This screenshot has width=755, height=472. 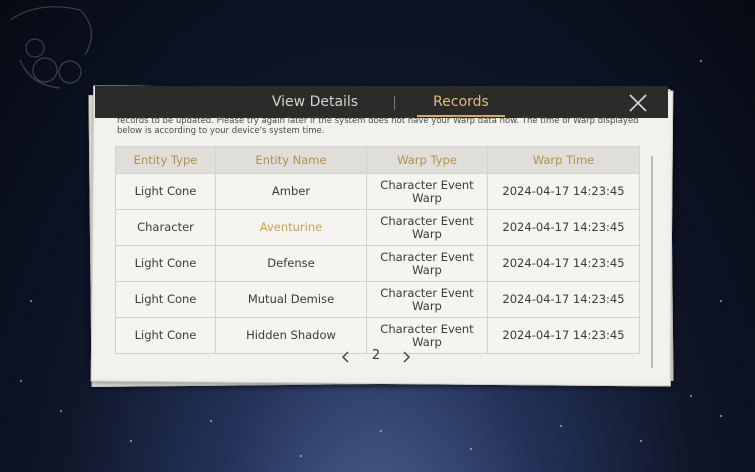 What do you see at coordinates (381, 358) in the screenshot?
I see `pagination: 2` at bounding box center [381, 358].